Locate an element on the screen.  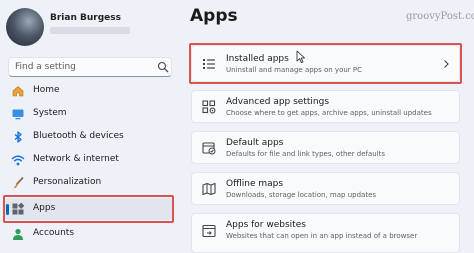
watermark: groovyPost.com is located at coordinates (440, 16).